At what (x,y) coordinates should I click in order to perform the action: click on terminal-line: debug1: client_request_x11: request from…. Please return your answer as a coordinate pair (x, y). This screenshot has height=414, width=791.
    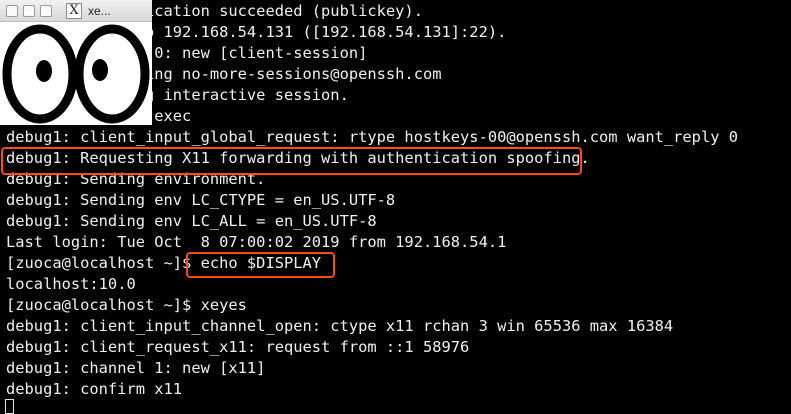
    Looking at the image, I should click on (238, 347).